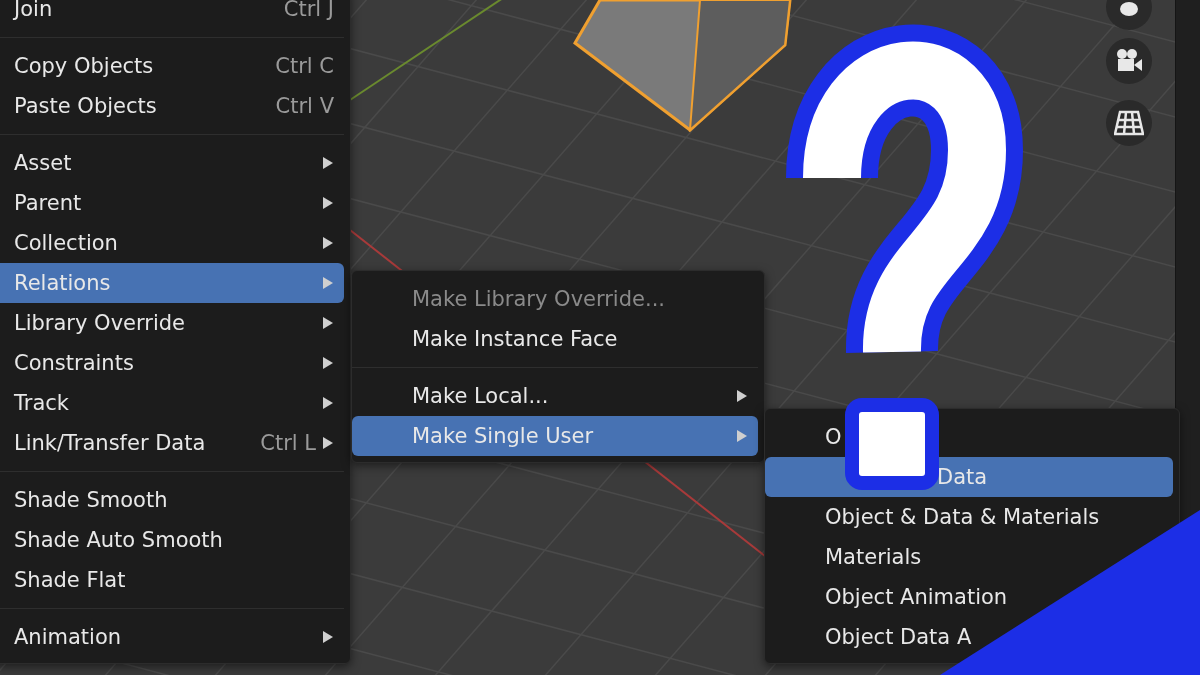 The image size is (1200, 675). What do you see at coordinates (1129, 123) in the screenshot?
I see `grid-icon` at bounding box center [1129, 123].